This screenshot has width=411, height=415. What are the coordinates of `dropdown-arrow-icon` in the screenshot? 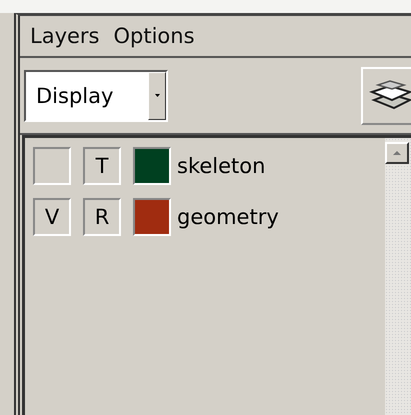 It's located at (157, 95).